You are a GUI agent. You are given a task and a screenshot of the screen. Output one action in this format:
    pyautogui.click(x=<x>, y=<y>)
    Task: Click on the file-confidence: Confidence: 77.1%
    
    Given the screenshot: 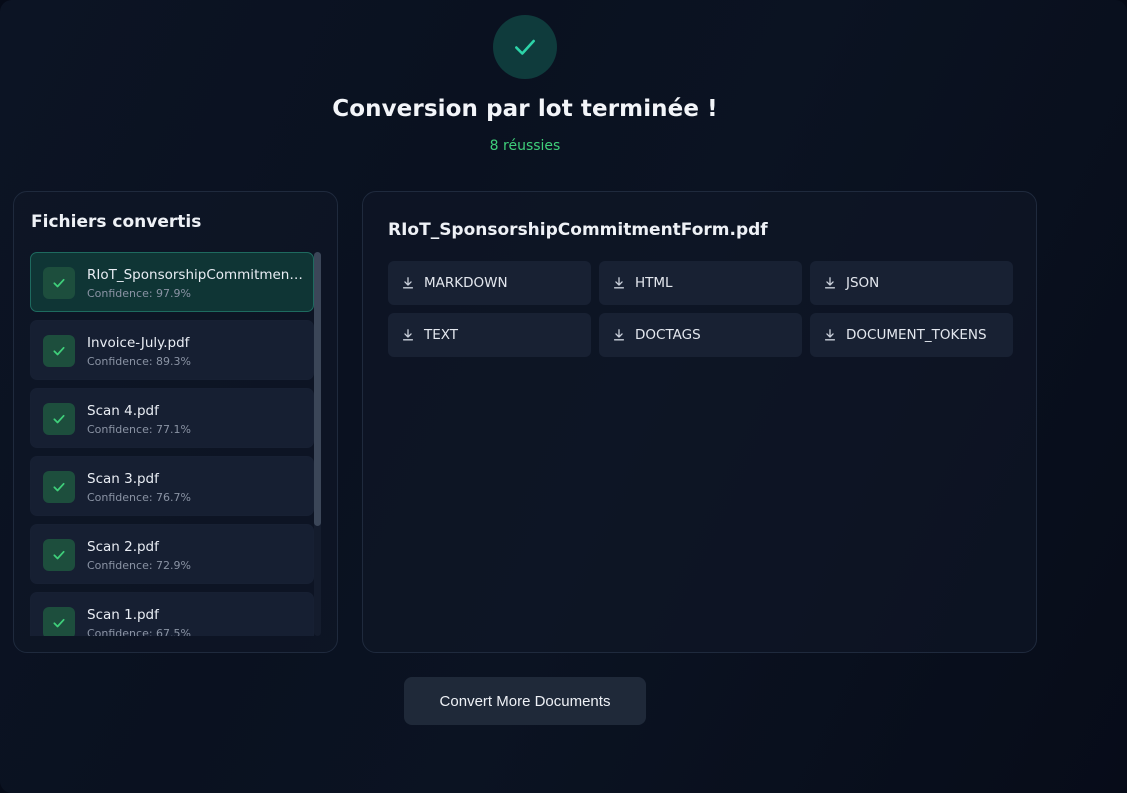 What is the action you would take?
    pyautogui.click(x=139, y=429)
    